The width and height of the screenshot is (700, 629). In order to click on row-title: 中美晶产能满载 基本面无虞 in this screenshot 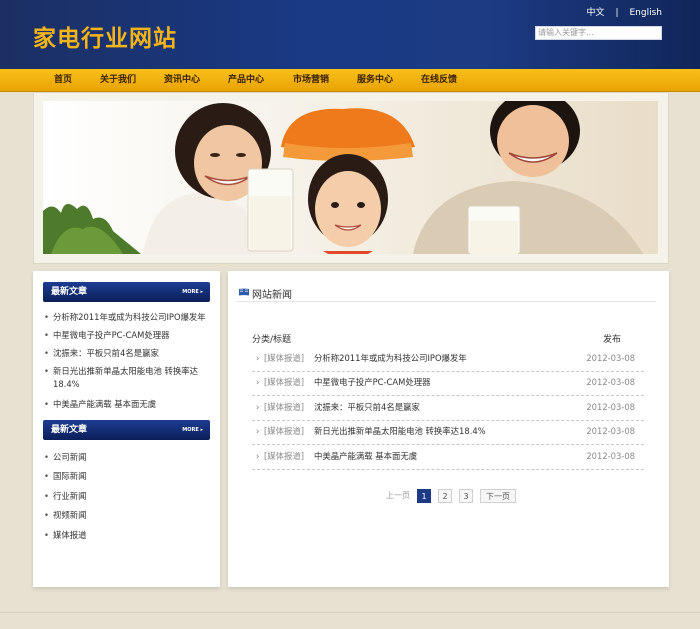, I will do `click(365, 456)`.